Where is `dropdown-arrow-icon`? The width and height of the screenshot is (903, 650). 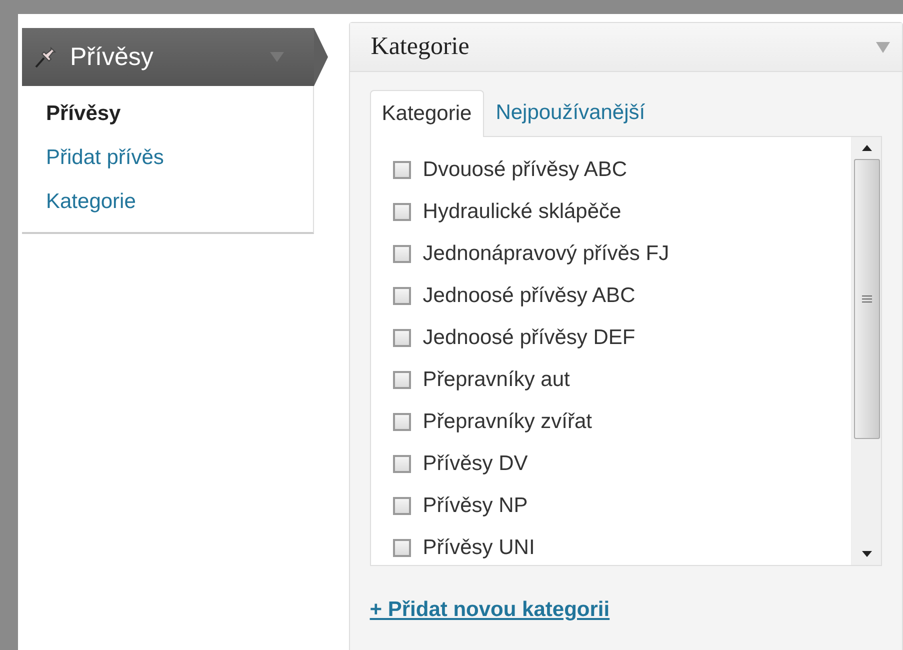 dropdown-arrow-icon is located at coordinates (277, 57).